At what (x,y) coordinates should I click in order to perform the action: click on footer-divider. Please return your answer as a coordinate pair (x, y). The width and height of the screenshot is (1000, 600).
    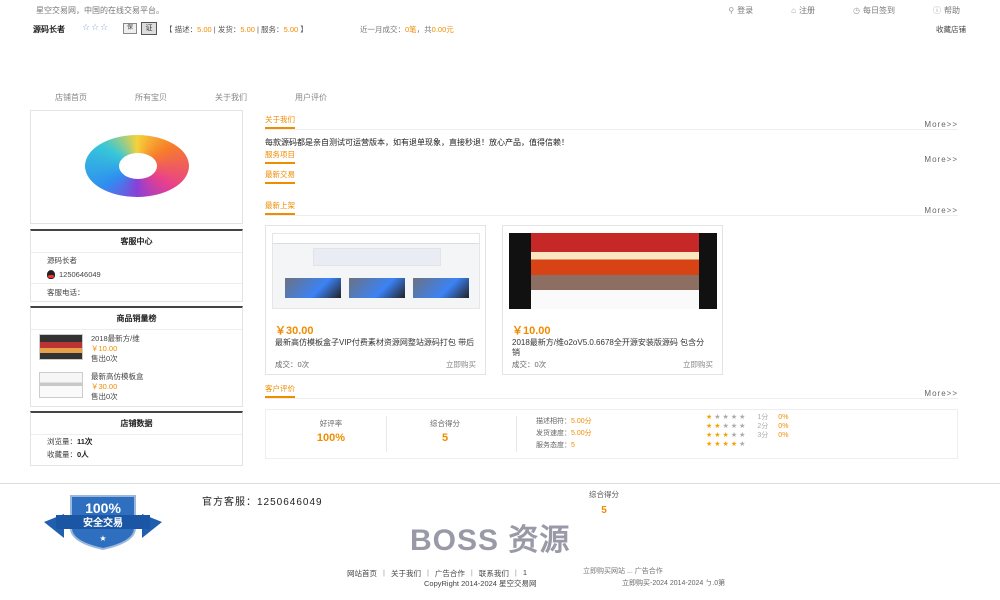
    Looking at the image, I should click on (500, 483).